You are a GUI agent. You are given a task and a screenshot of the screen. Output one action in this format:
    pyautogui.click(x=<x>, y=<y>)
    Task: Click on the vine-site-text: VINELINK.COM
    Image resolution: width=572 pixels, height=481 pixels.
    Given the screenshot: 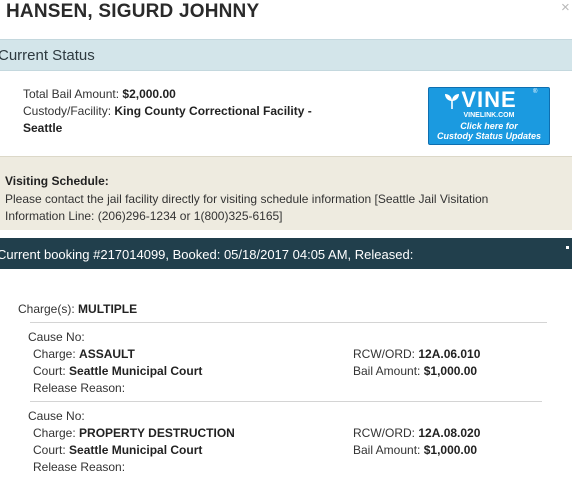 What is the action you would take?
    pyautogui.click(x=489, y=115)
    